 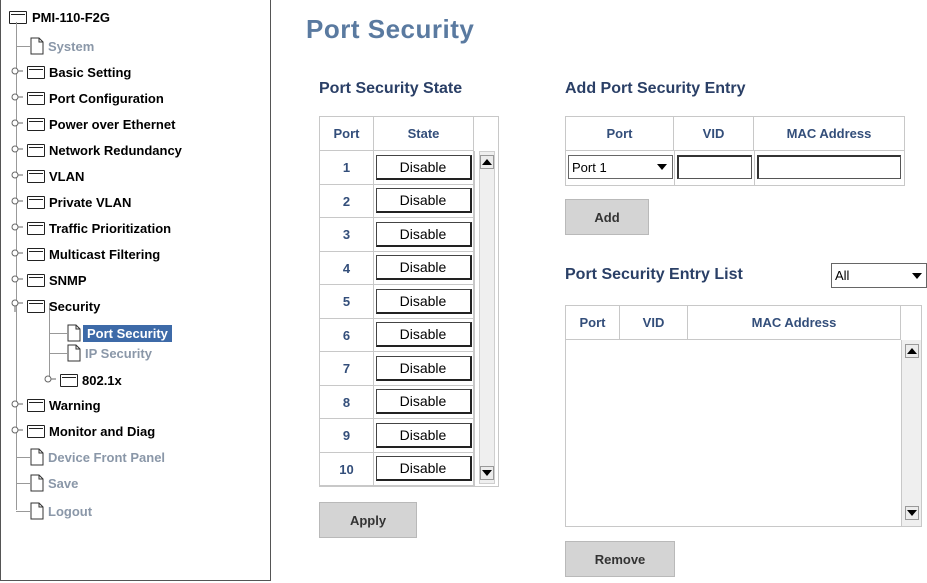 I want to click on table-row: 3 Disable, so click(x=397, y=235).